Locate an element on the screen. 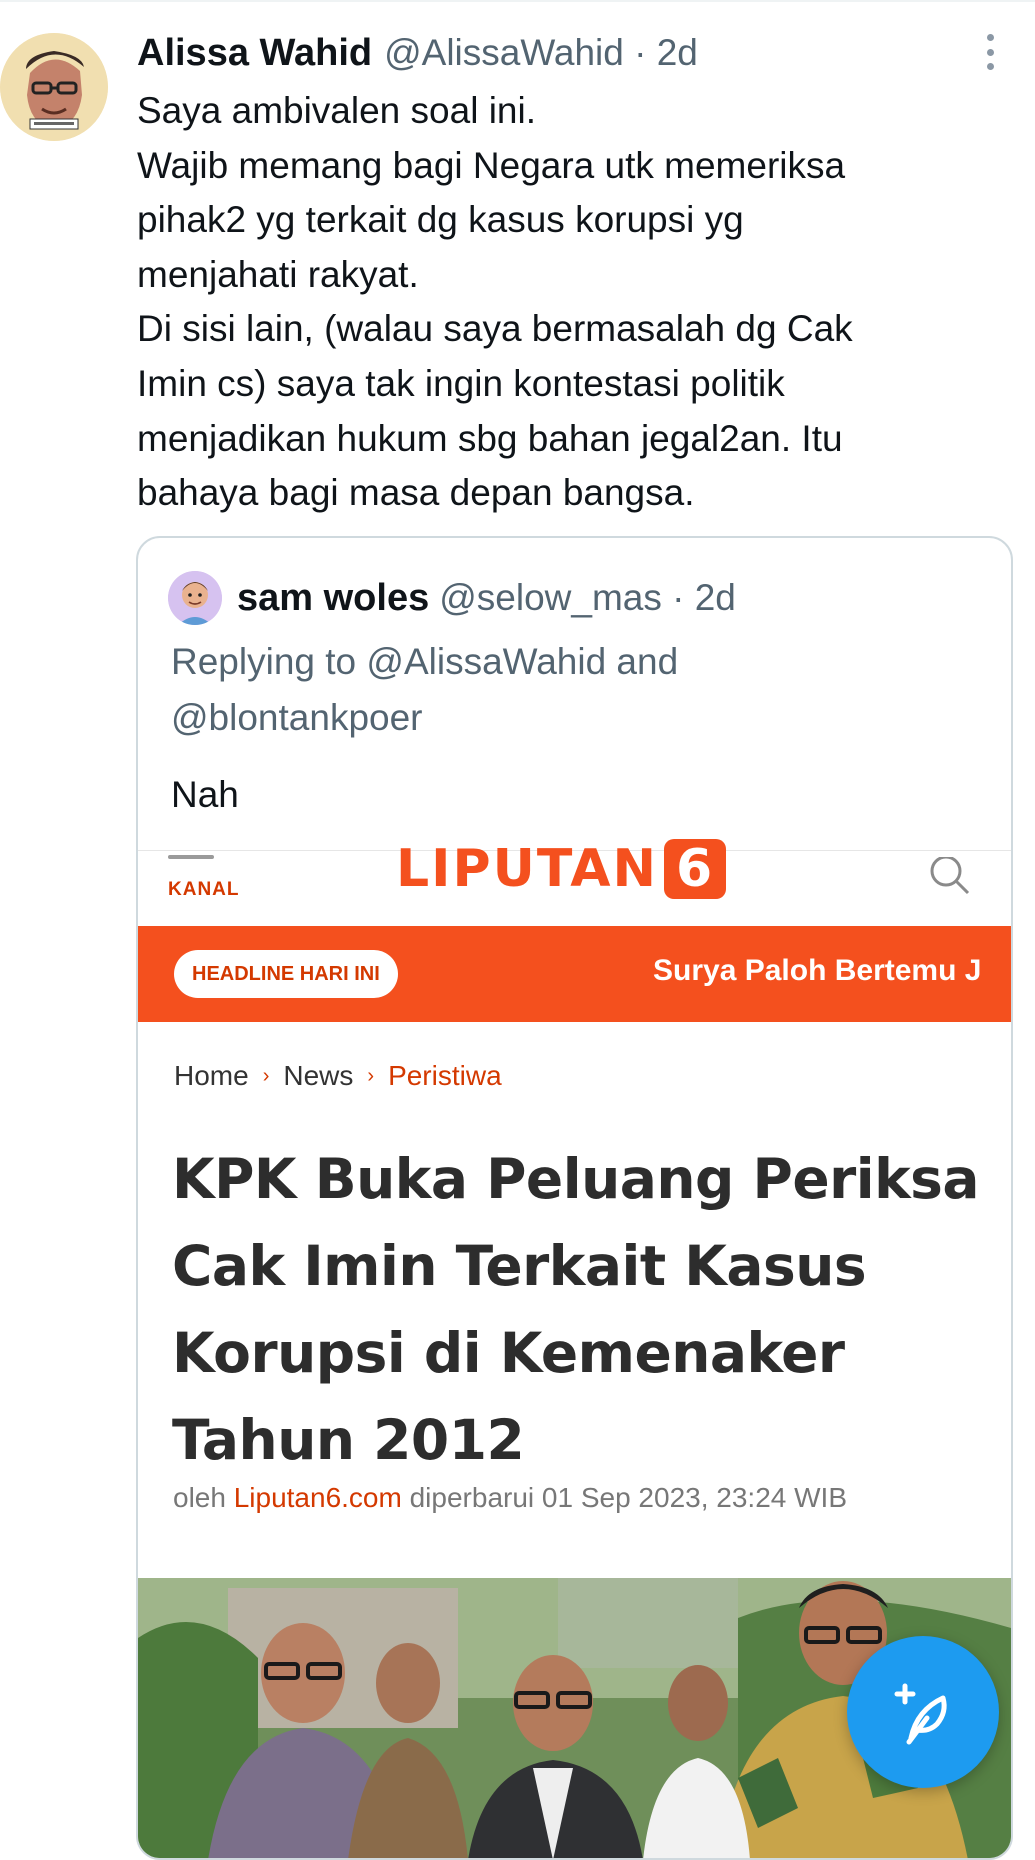 This screenshot has width=1035, height=1860. byline-updated: diperbarui 01 Sep 2023, 23:24 WIB is located at coordinates (628, 1497).